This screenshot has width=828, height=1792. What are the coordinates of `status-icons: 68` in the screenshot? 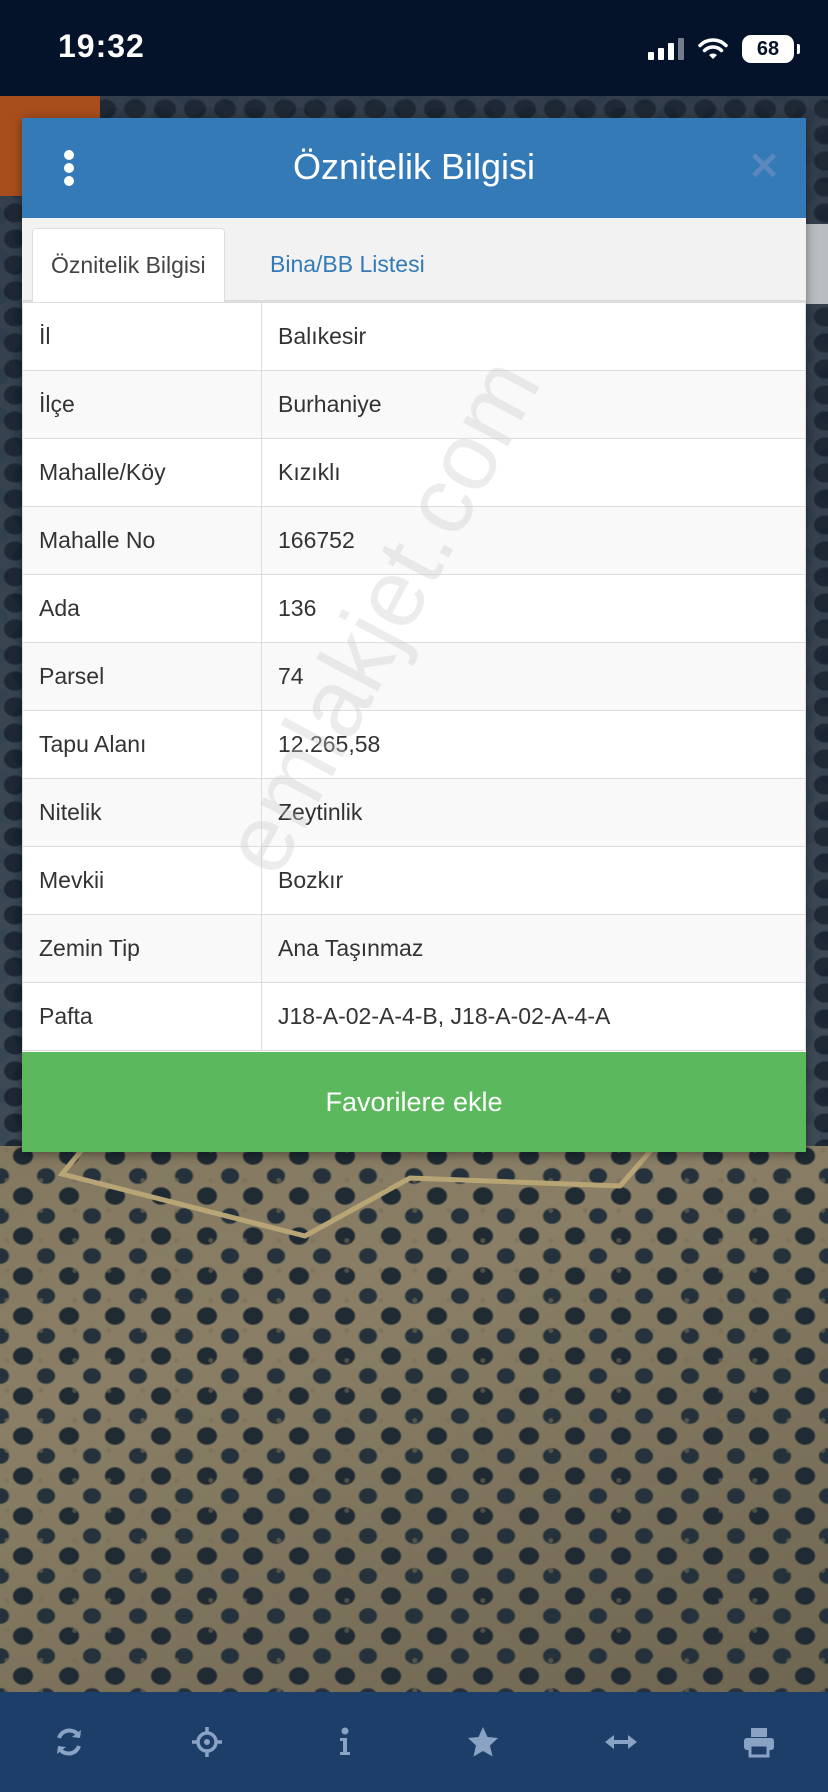 It's located at (724, 49).